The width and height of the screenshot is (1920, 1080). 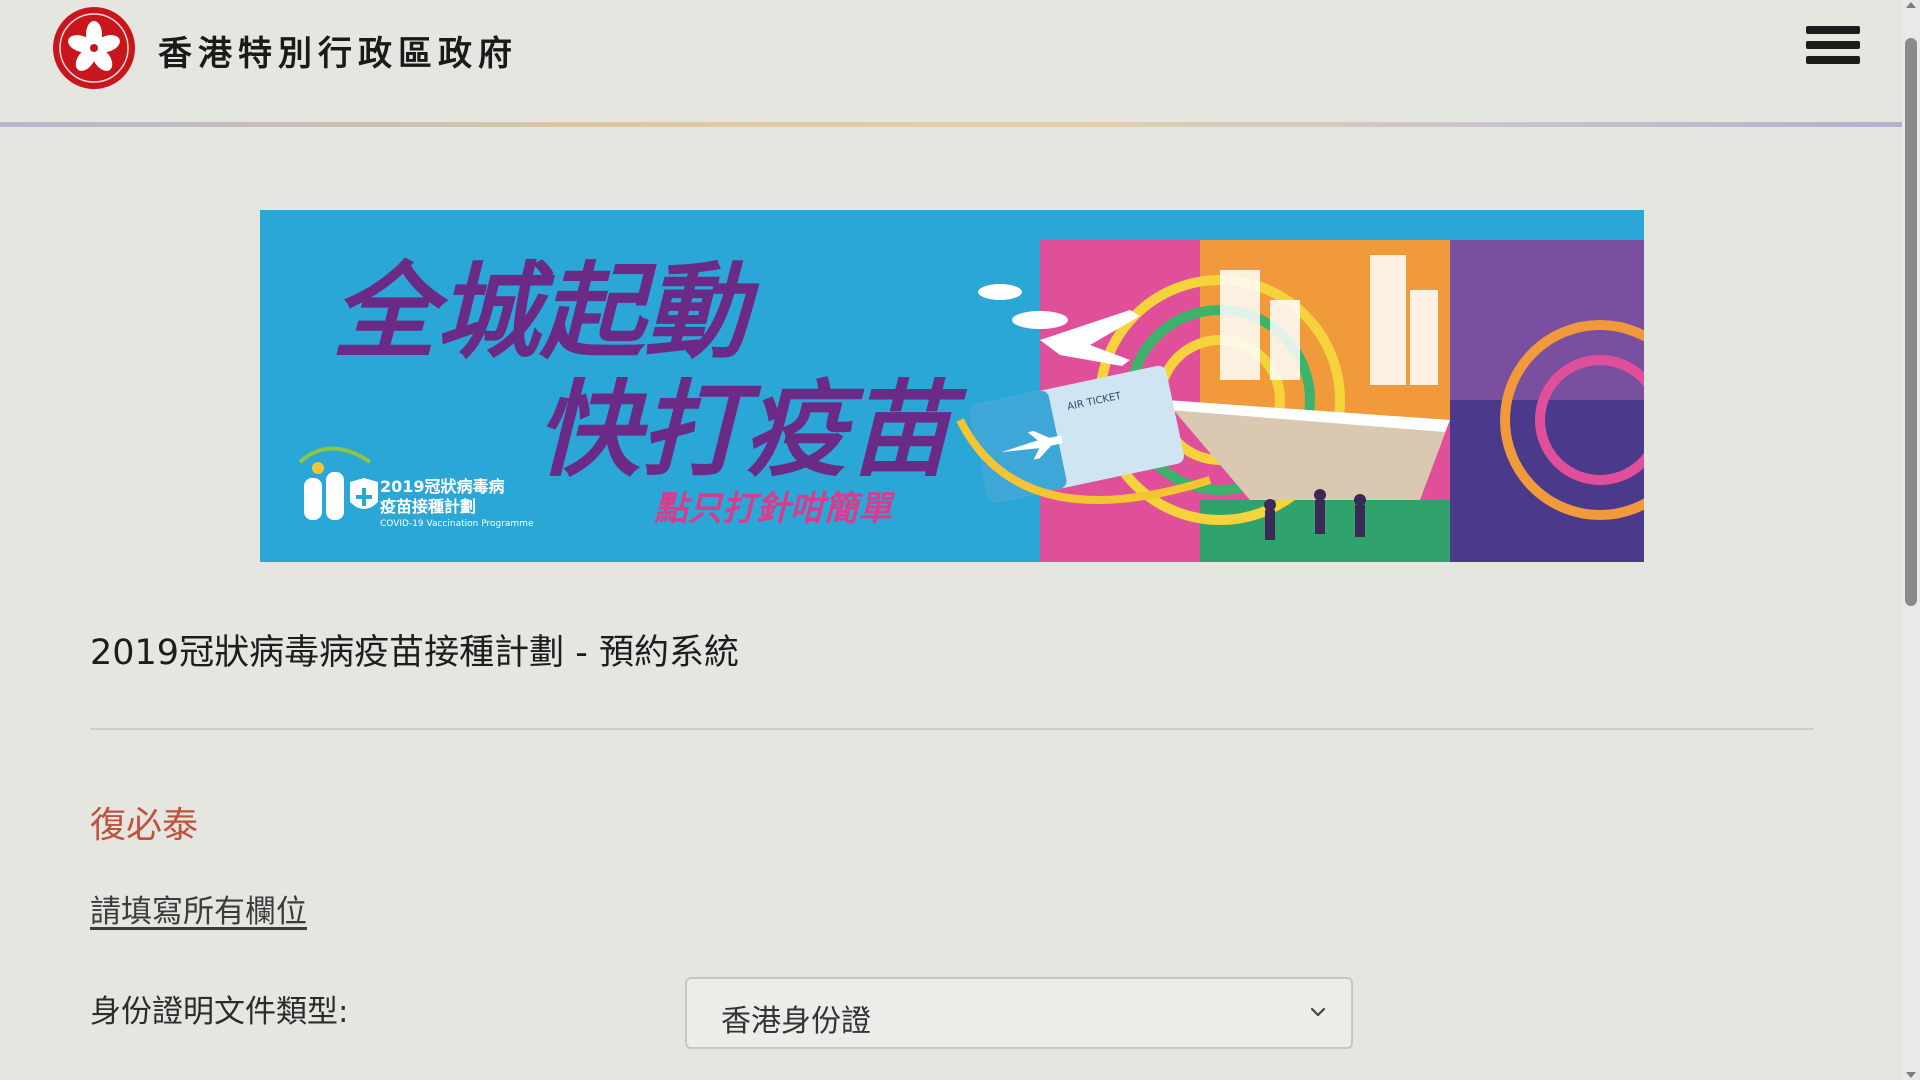 I want to click on gov-name: 香港特別行政區政府, so click(x=338, y=54).